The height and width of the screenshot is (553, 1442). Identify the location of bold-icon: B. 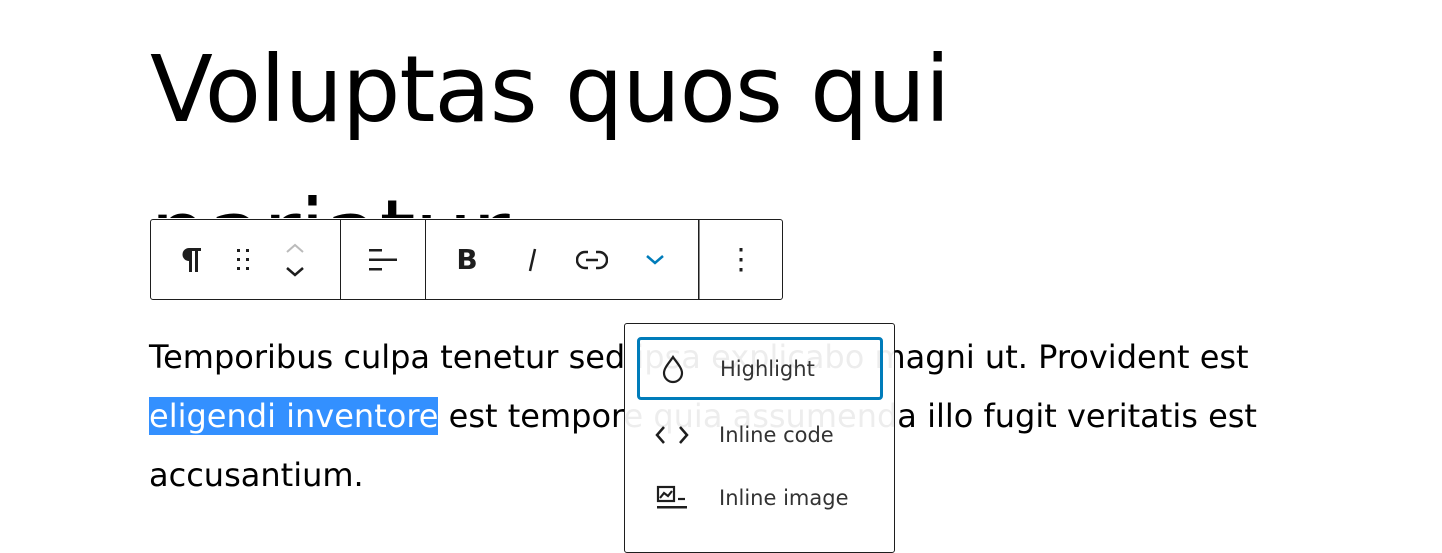
(467, 259).